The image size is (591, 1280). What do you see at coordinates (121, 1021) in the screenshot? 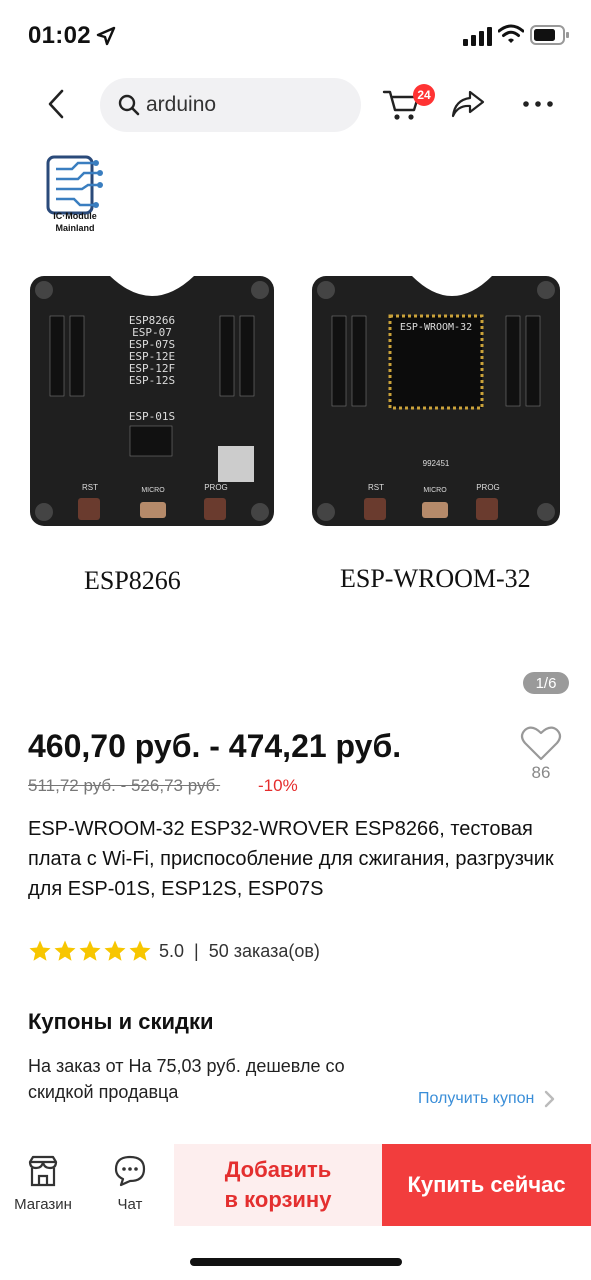
I see `coupons-title: Купоны и скидки` at bounding box center [121, 1021].